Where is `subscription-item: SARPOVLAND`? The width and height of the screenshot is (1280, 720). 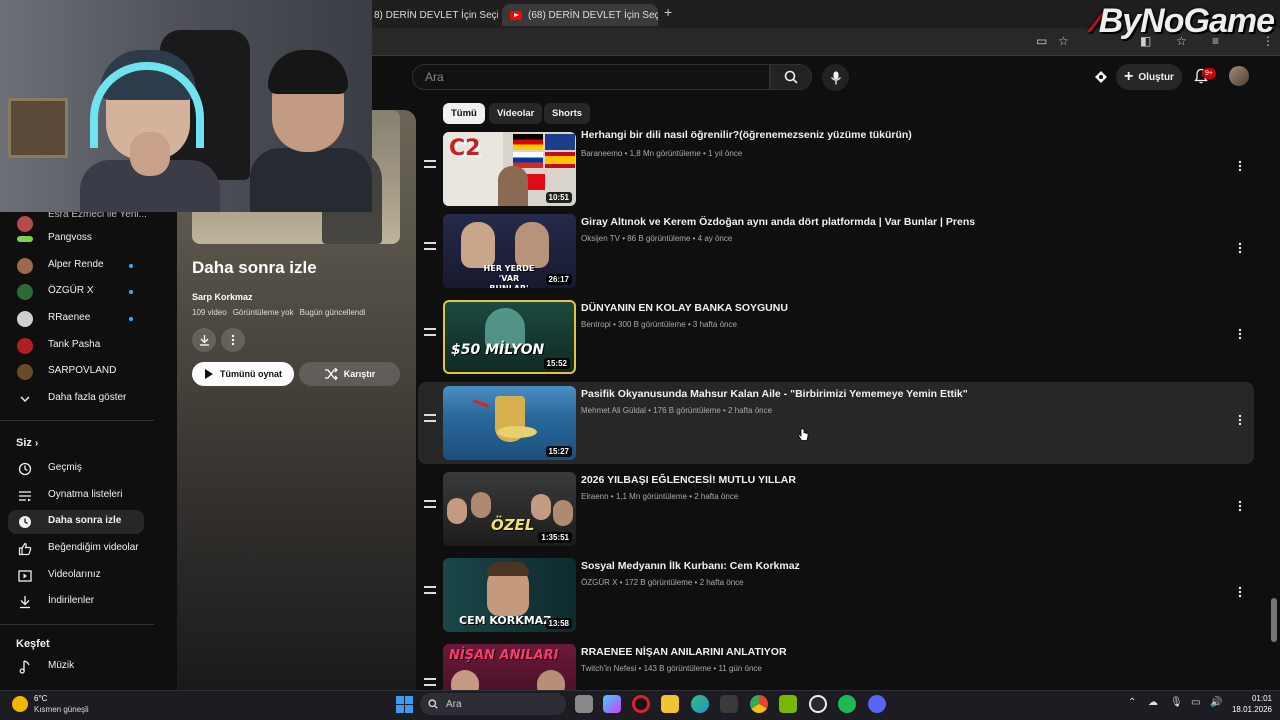
subscription-item: SARPOVLAND is located at coordinates (76, 372).